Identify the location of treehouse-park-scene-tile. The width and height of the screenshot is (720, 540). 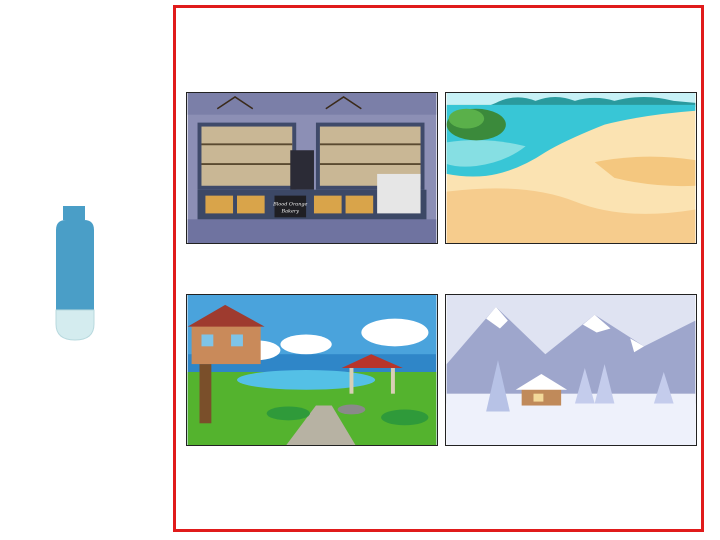
(312, 370).